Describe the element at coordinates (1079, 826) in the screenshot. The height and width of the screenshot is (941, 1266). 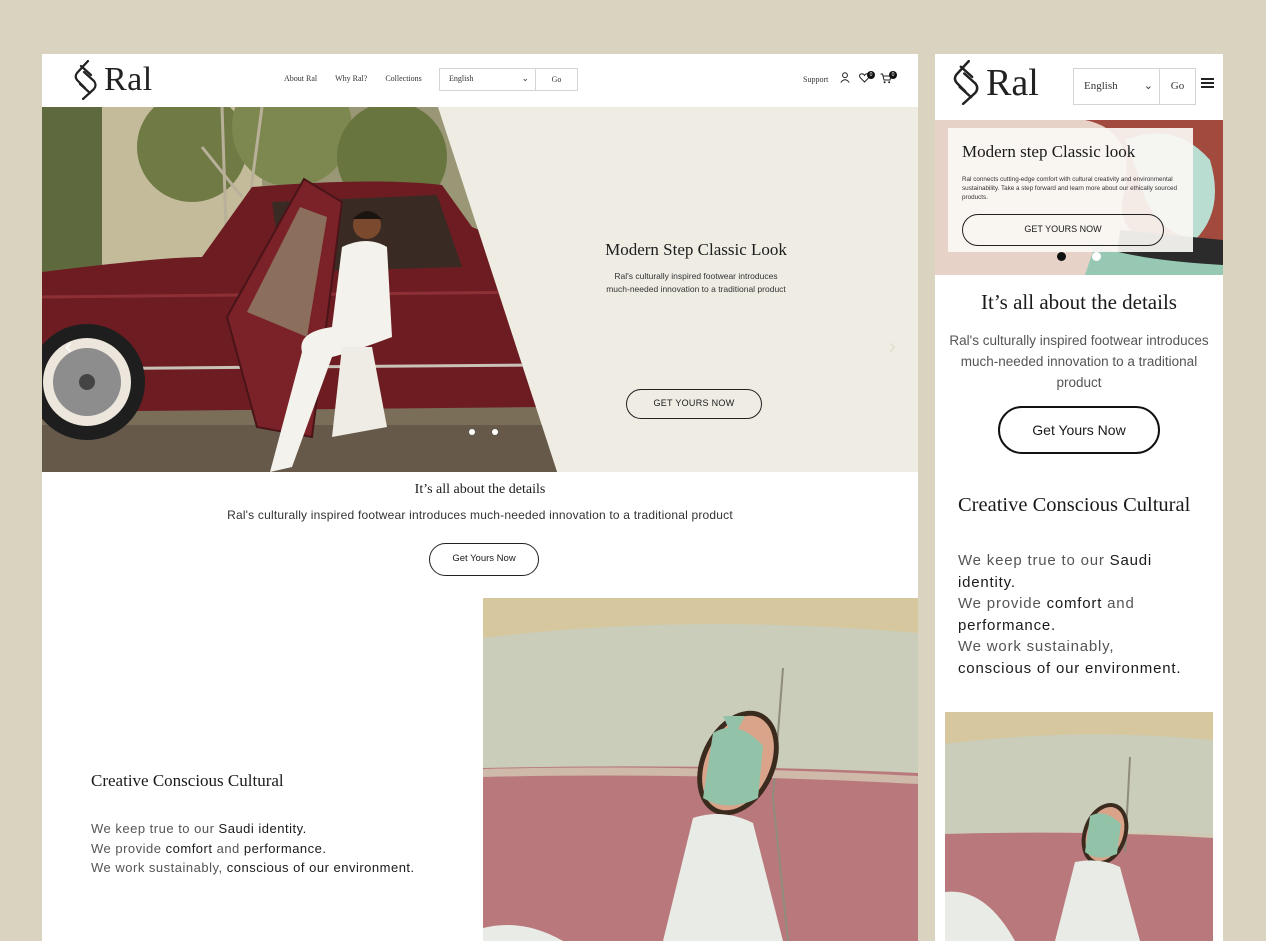
I see `mobile-sandal-feet-image` at that location.